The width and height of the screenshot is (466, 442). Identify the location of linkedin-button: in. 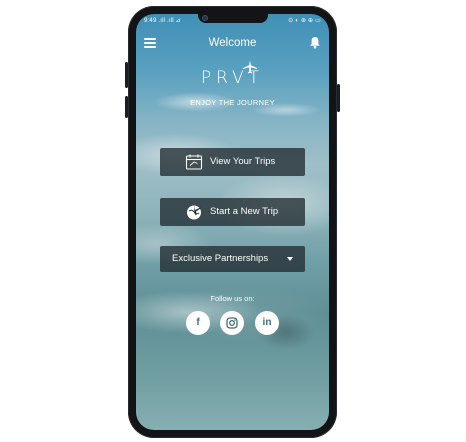
(267, 323).